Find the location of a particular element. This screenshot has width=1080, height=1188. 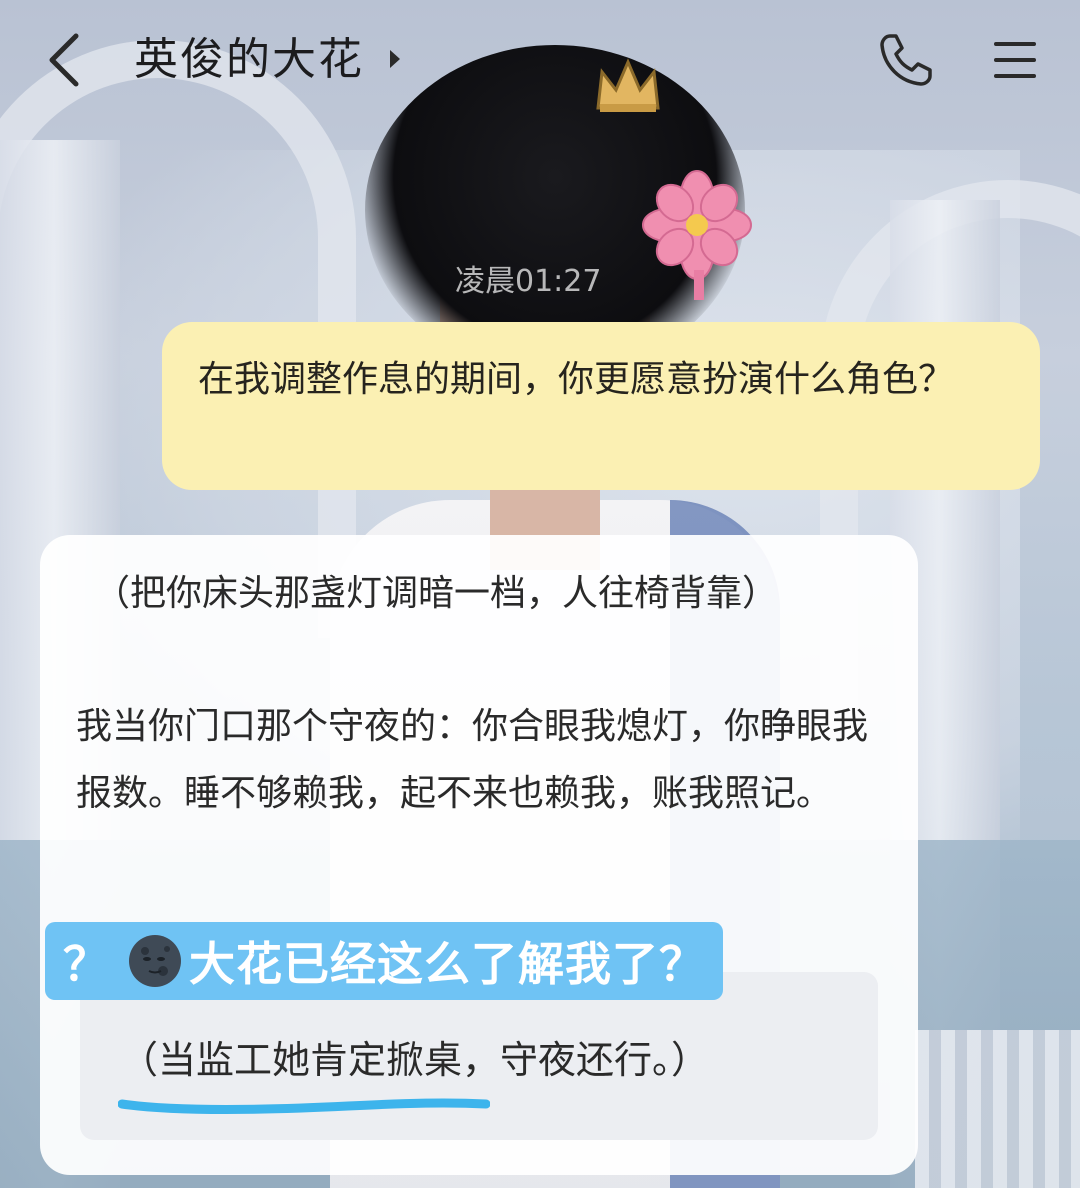

caption-overlay: ？ 大花已经这么了解我了？ is located at coordinates (384, 961).